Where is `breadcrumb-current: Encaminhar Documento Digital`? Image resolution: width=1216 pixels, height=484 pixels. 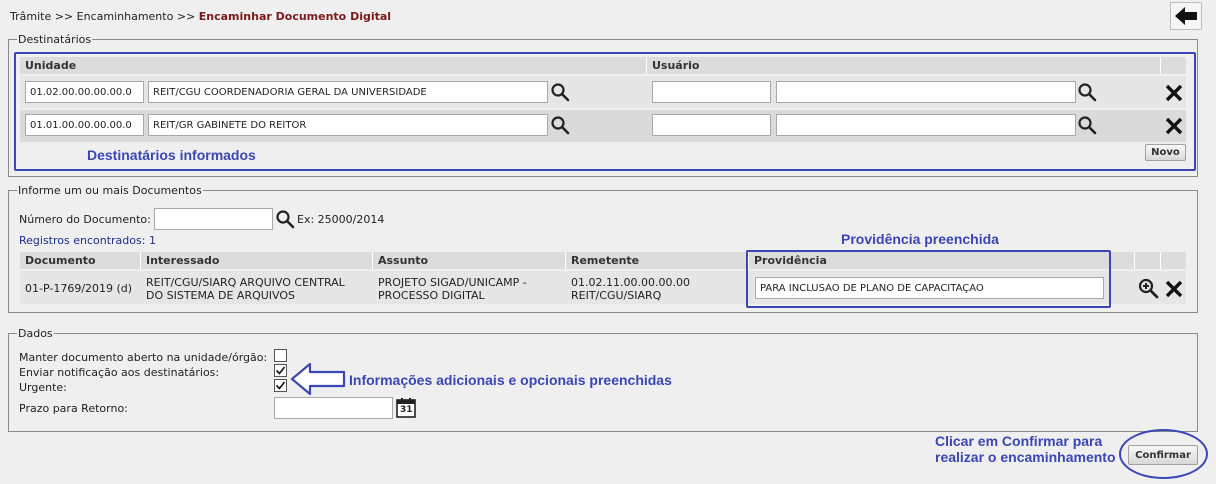 breadcrumb-current: Encaminhar Documento Digital is located at coordinates (295, 16).